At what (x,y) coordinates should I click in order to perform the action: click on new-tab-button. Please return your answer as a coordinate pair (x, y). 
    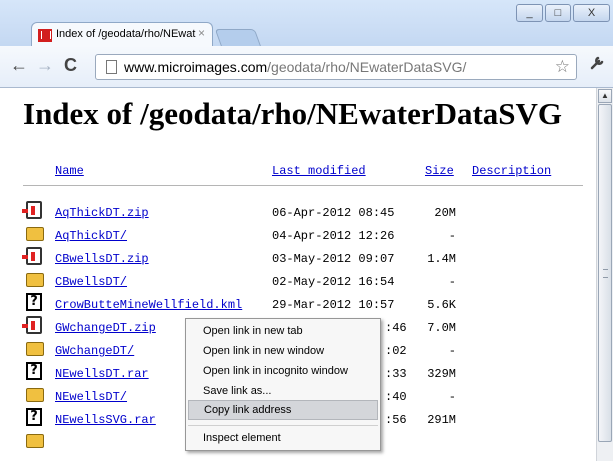
    Looking at the image, I should click on (238, 38).